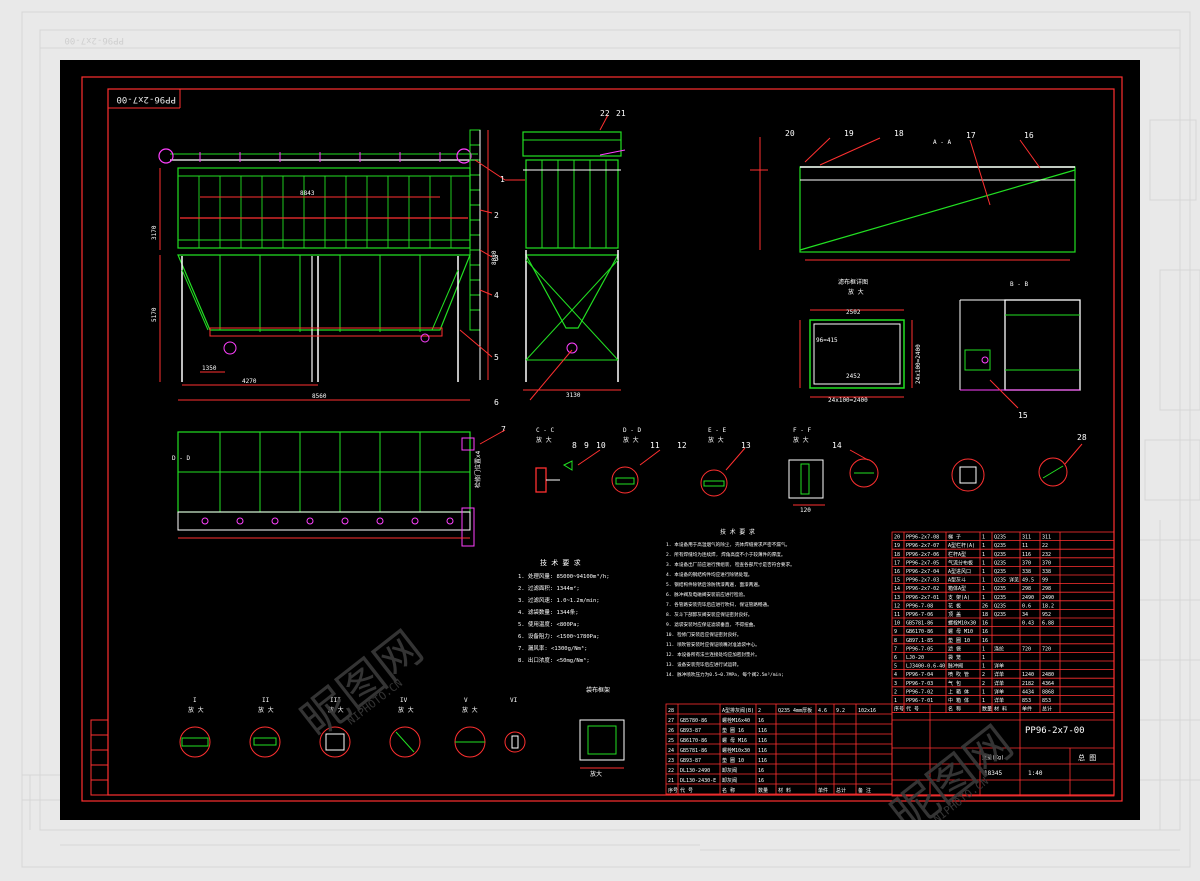 The width and height of the screenshot is (1200, 881). What do you see at coordinates (895, 649) in the screenshot?
I see `bom-top-cell: 7` at bounding box center [895, 649].